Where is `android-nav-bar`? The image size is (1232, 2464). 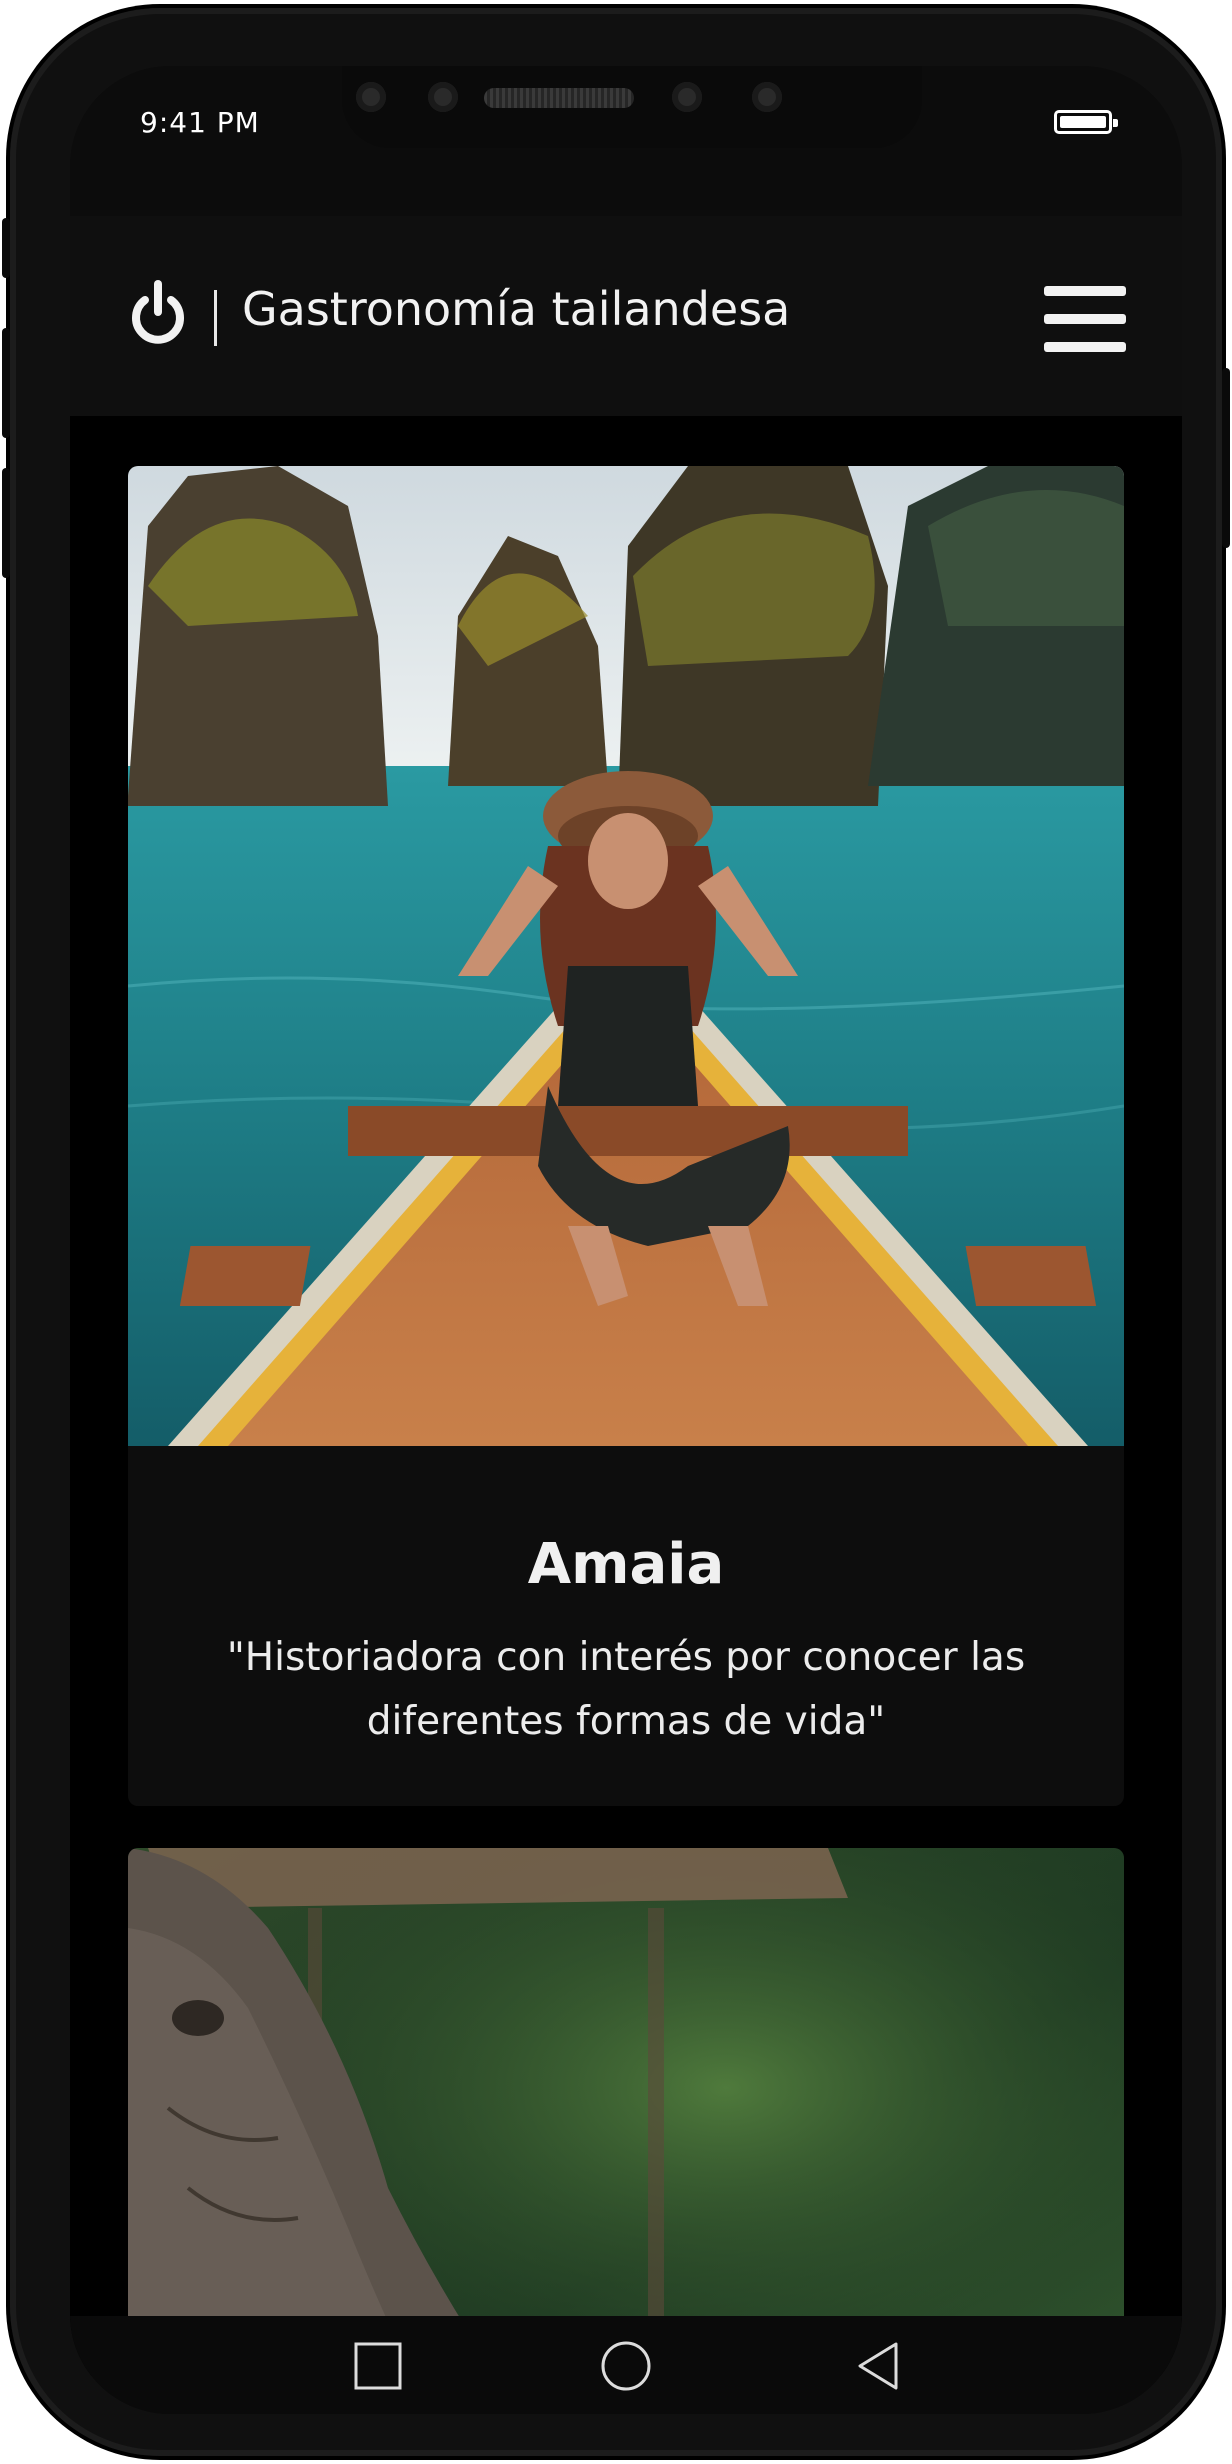 android-nav-bar is located at coordinates (626, 2365).